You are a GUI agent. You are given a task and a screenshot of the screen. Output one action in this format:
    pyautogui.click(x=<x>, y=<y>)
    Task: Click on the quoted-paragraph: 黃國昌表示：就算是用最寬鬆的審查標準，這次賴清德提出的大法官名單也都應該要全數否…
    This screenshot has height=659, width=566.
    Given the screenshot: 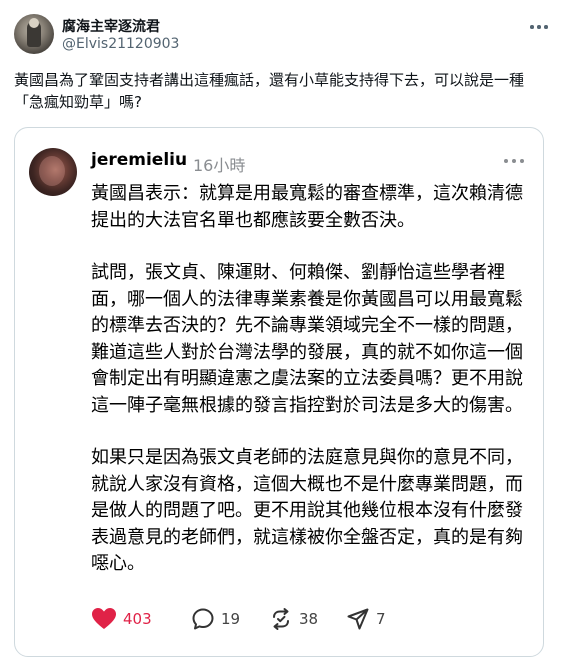 What is the action you would take?
    pyautogui.click(x=307, y=207)
    